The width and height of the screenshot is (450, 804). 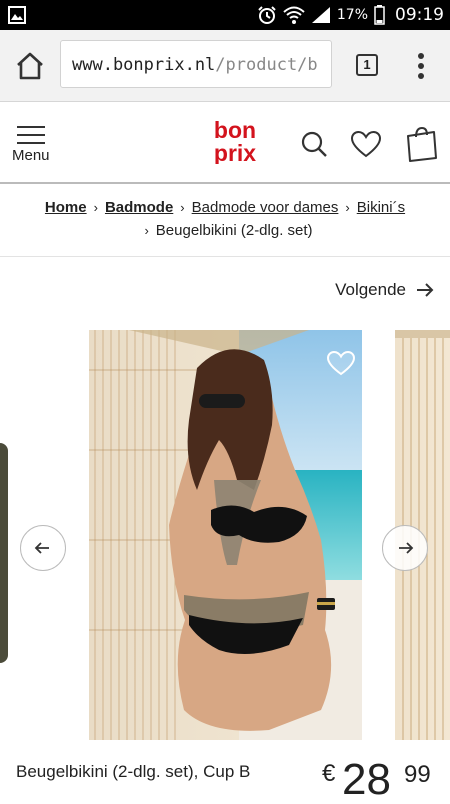 I want to click on browser-toolbar: www.bonprix.nl/product/b 1, so click(x=225, y=66).